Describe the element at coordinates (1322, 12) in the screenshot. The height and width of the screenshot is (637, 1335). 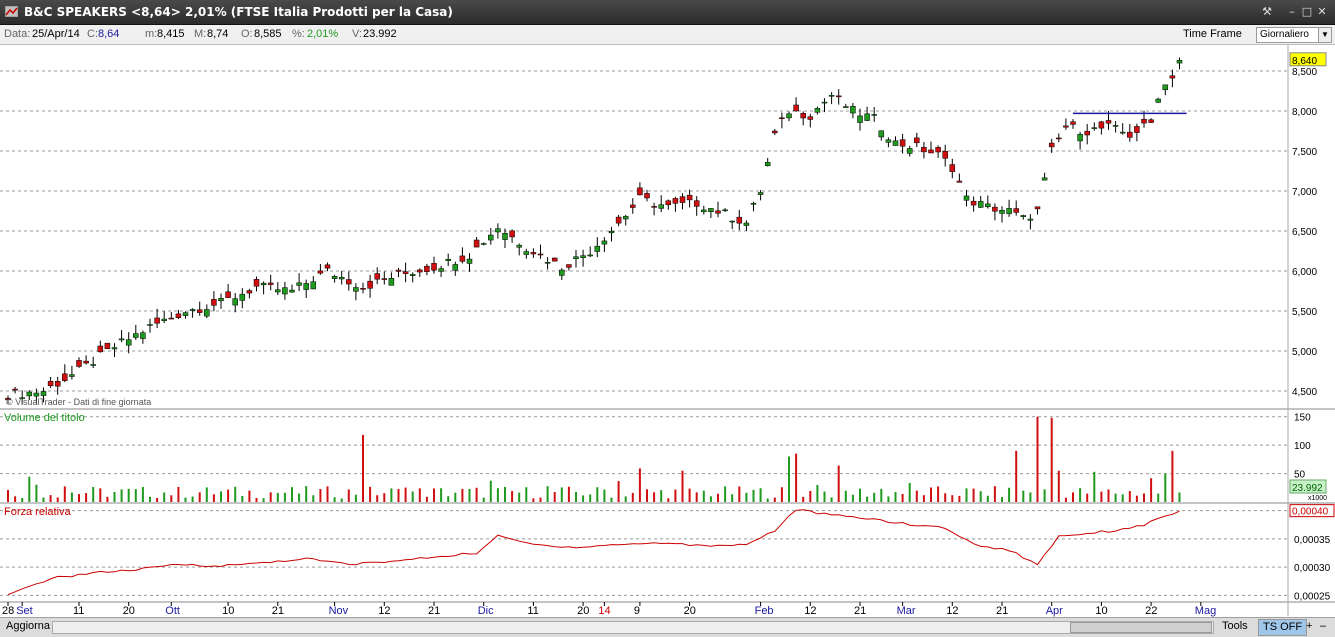
I see `close-button: ✕` at that location.